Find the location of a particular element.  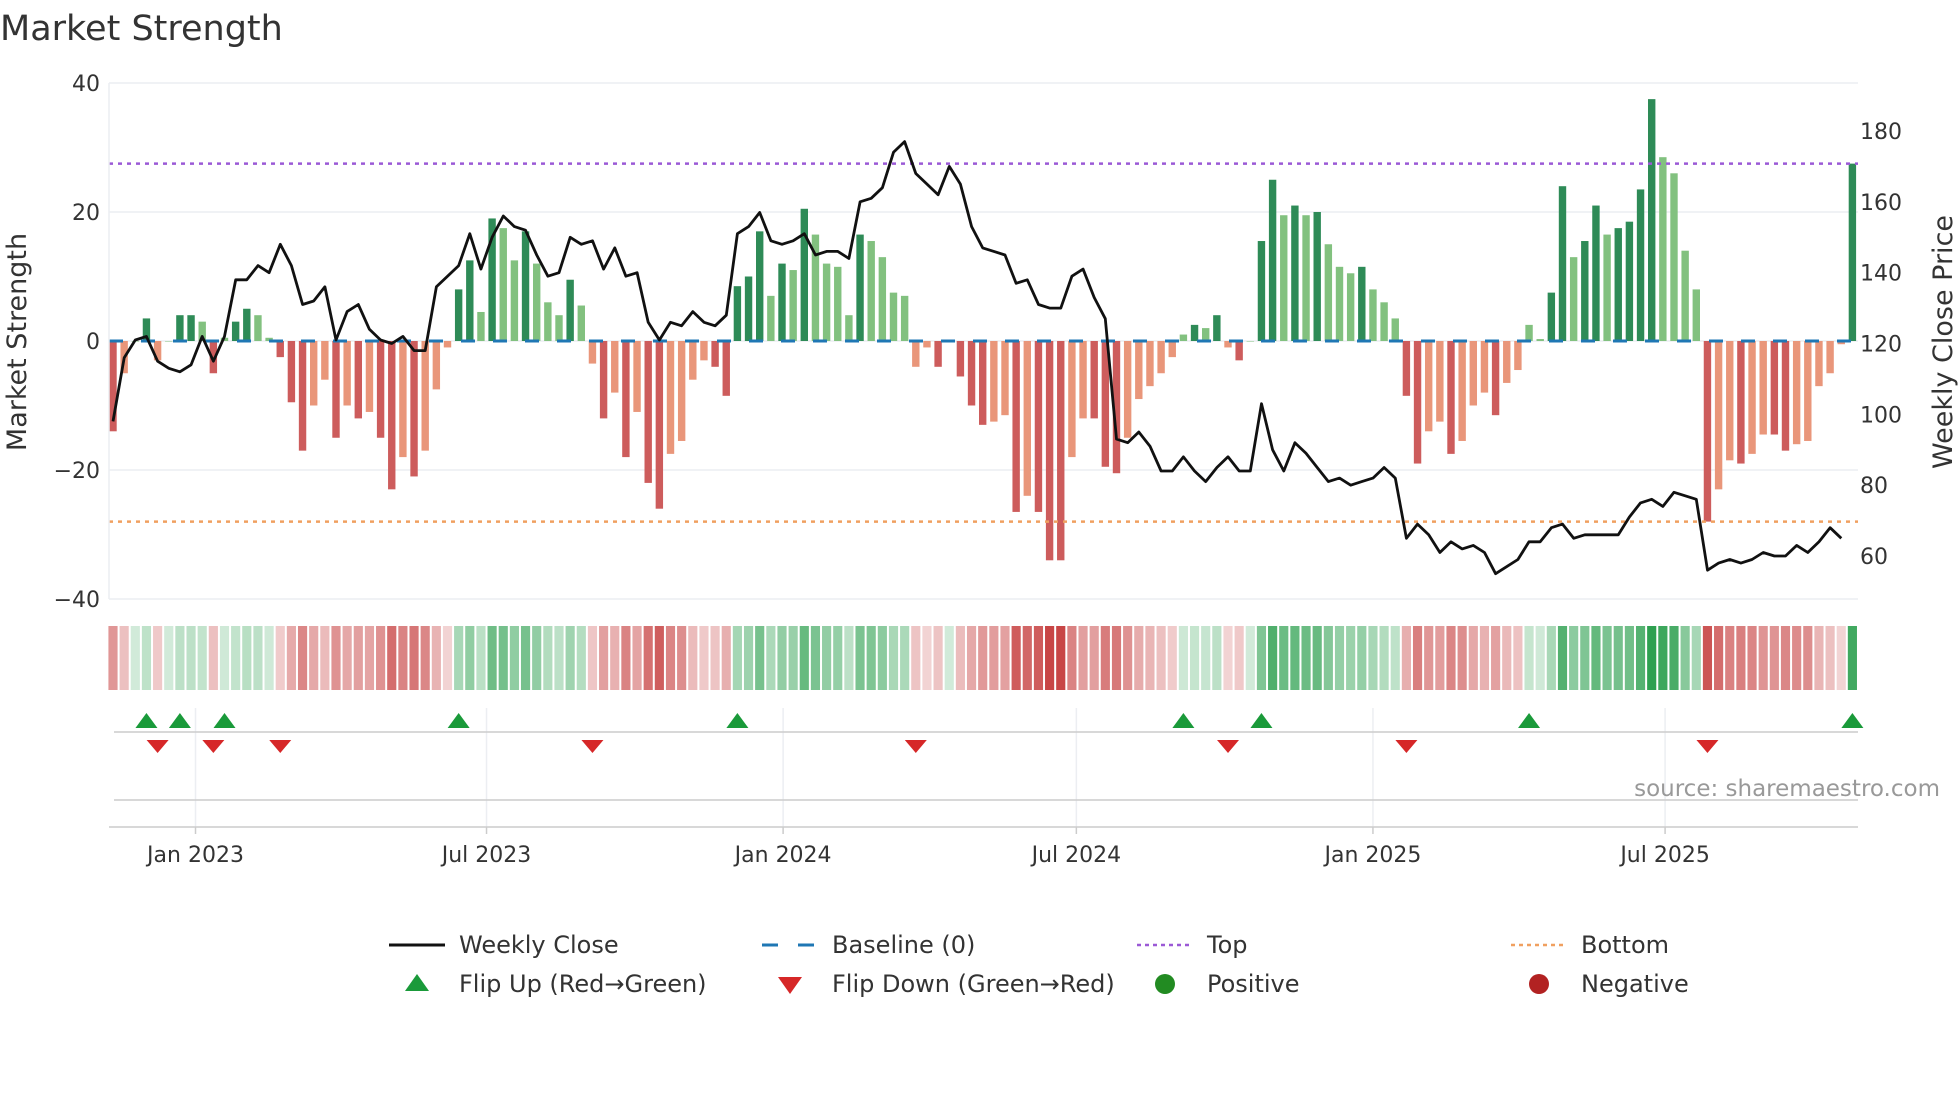

flip-down-marker is located at coordinates (1707, 746).